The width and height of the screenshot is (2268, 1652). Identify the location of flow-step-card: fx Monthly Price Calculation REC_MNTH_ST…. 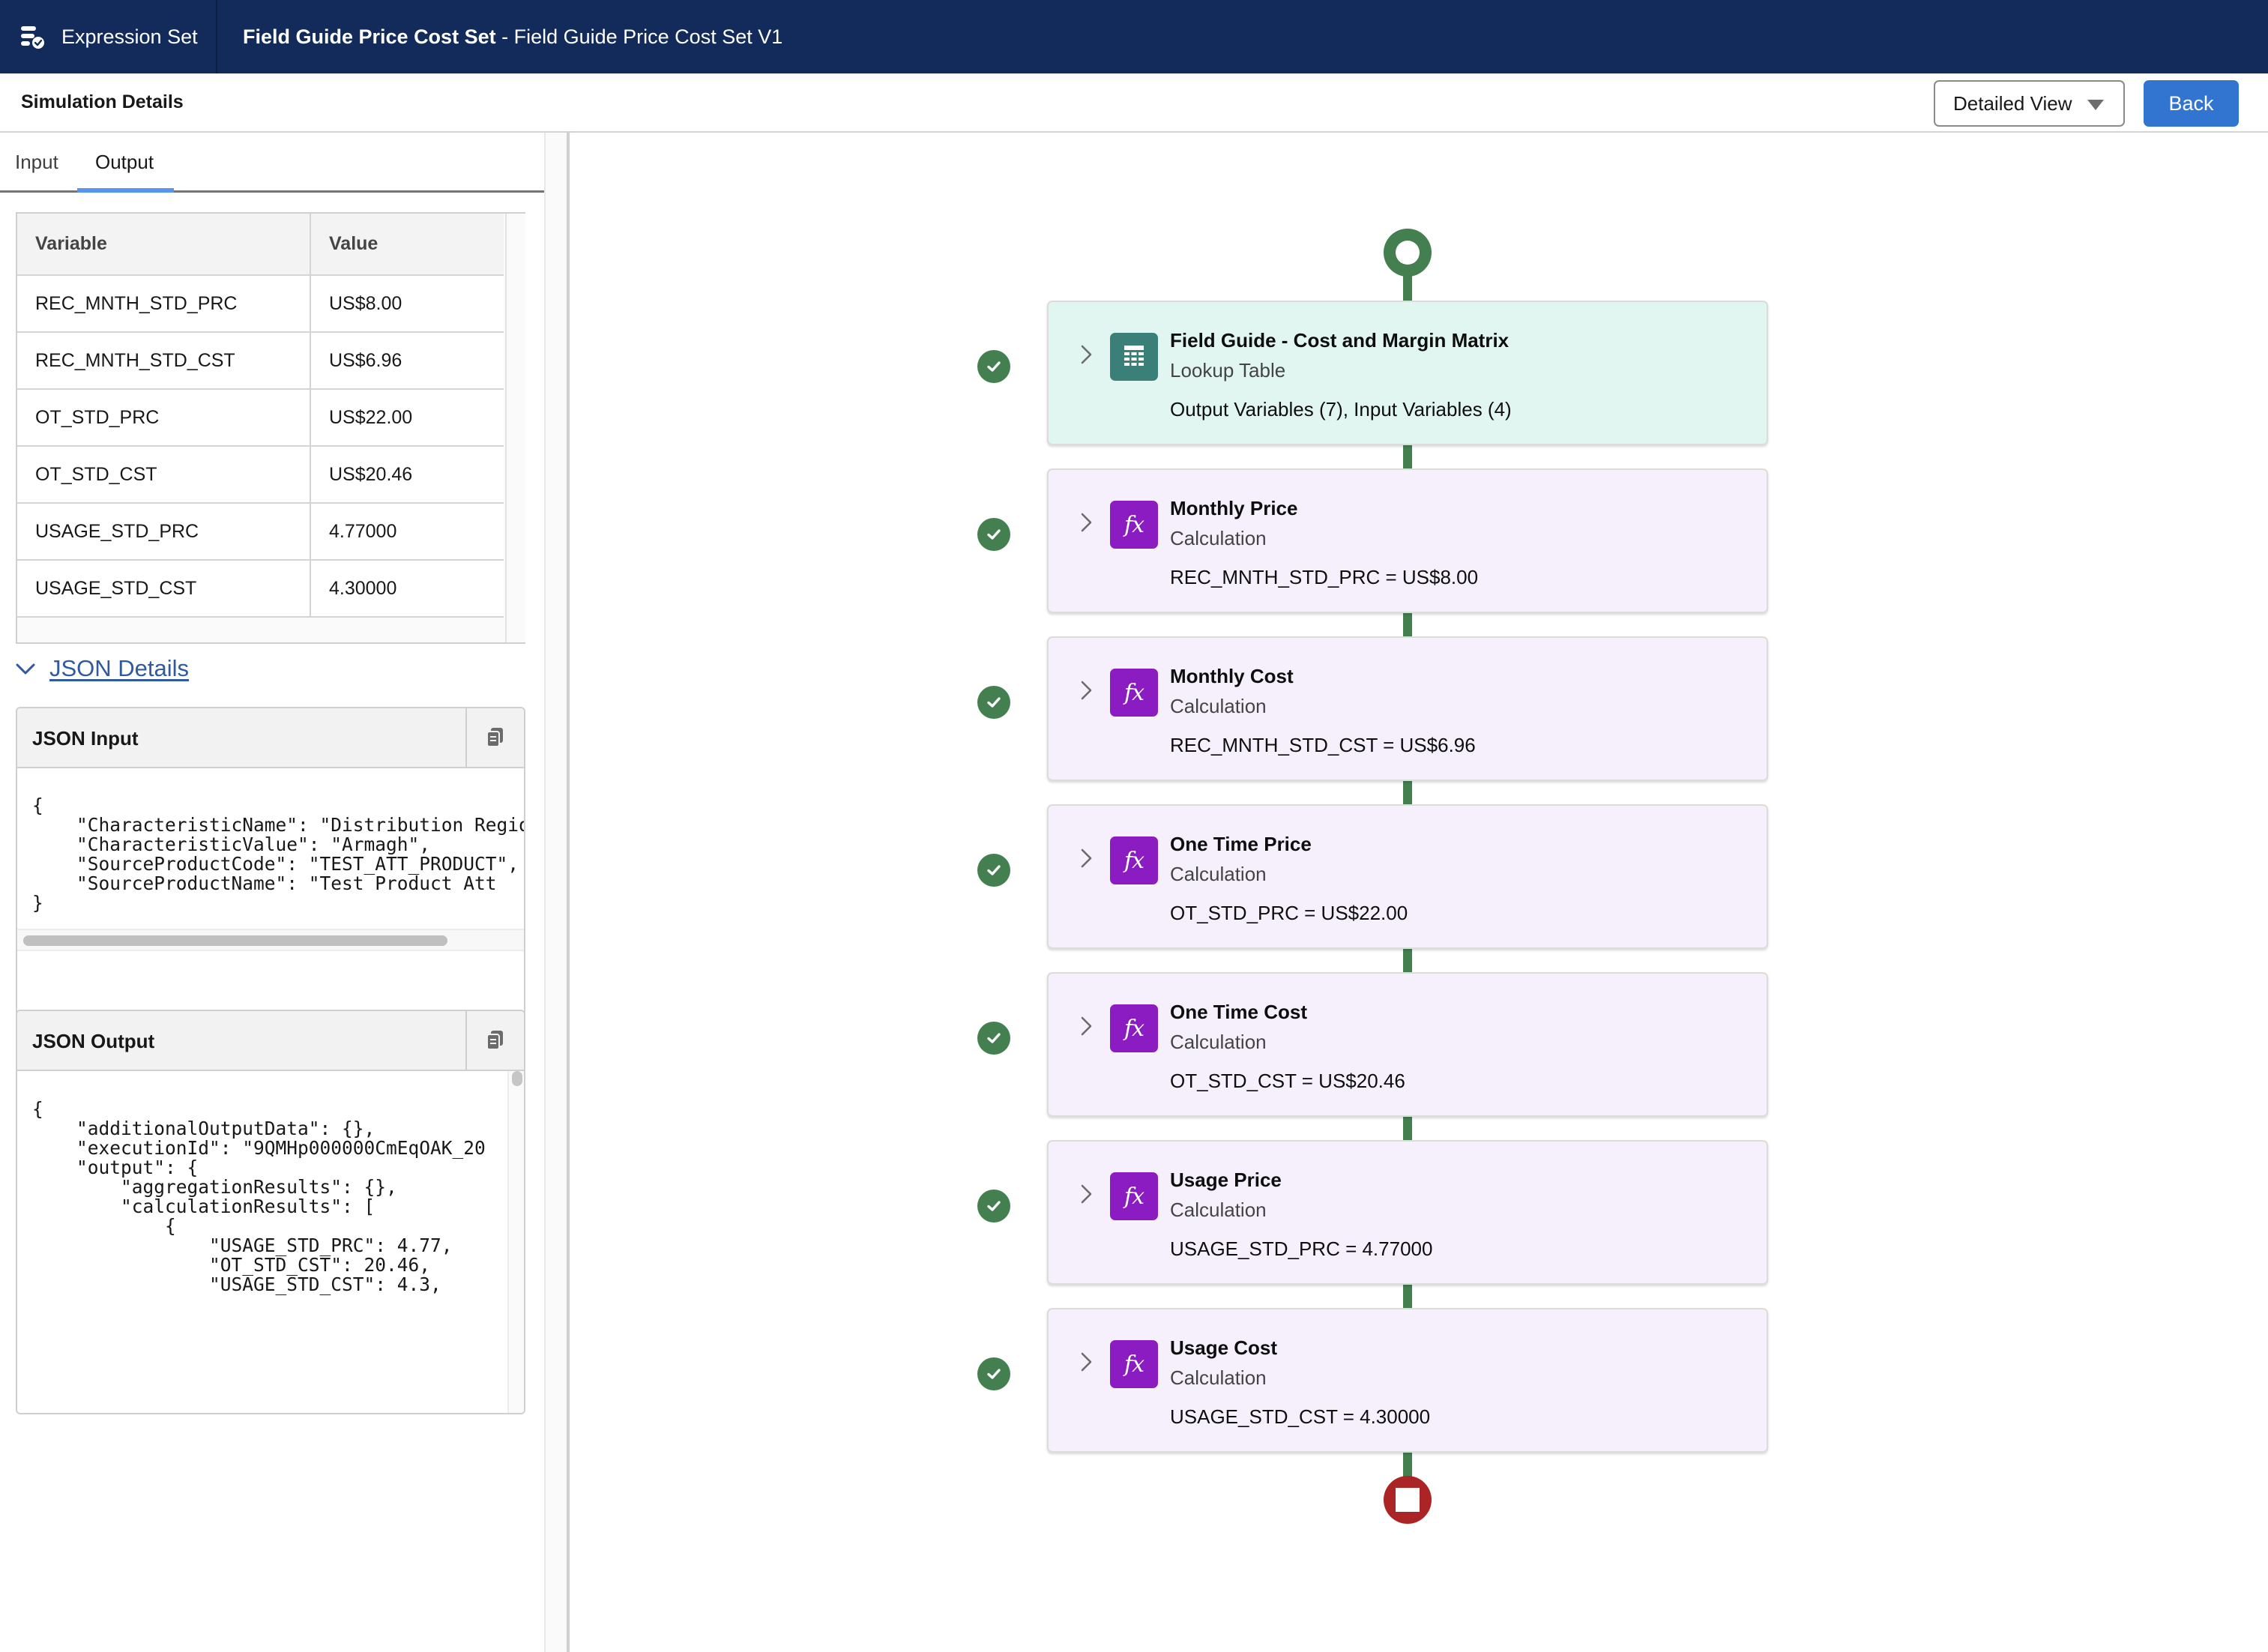
(1407, 540).